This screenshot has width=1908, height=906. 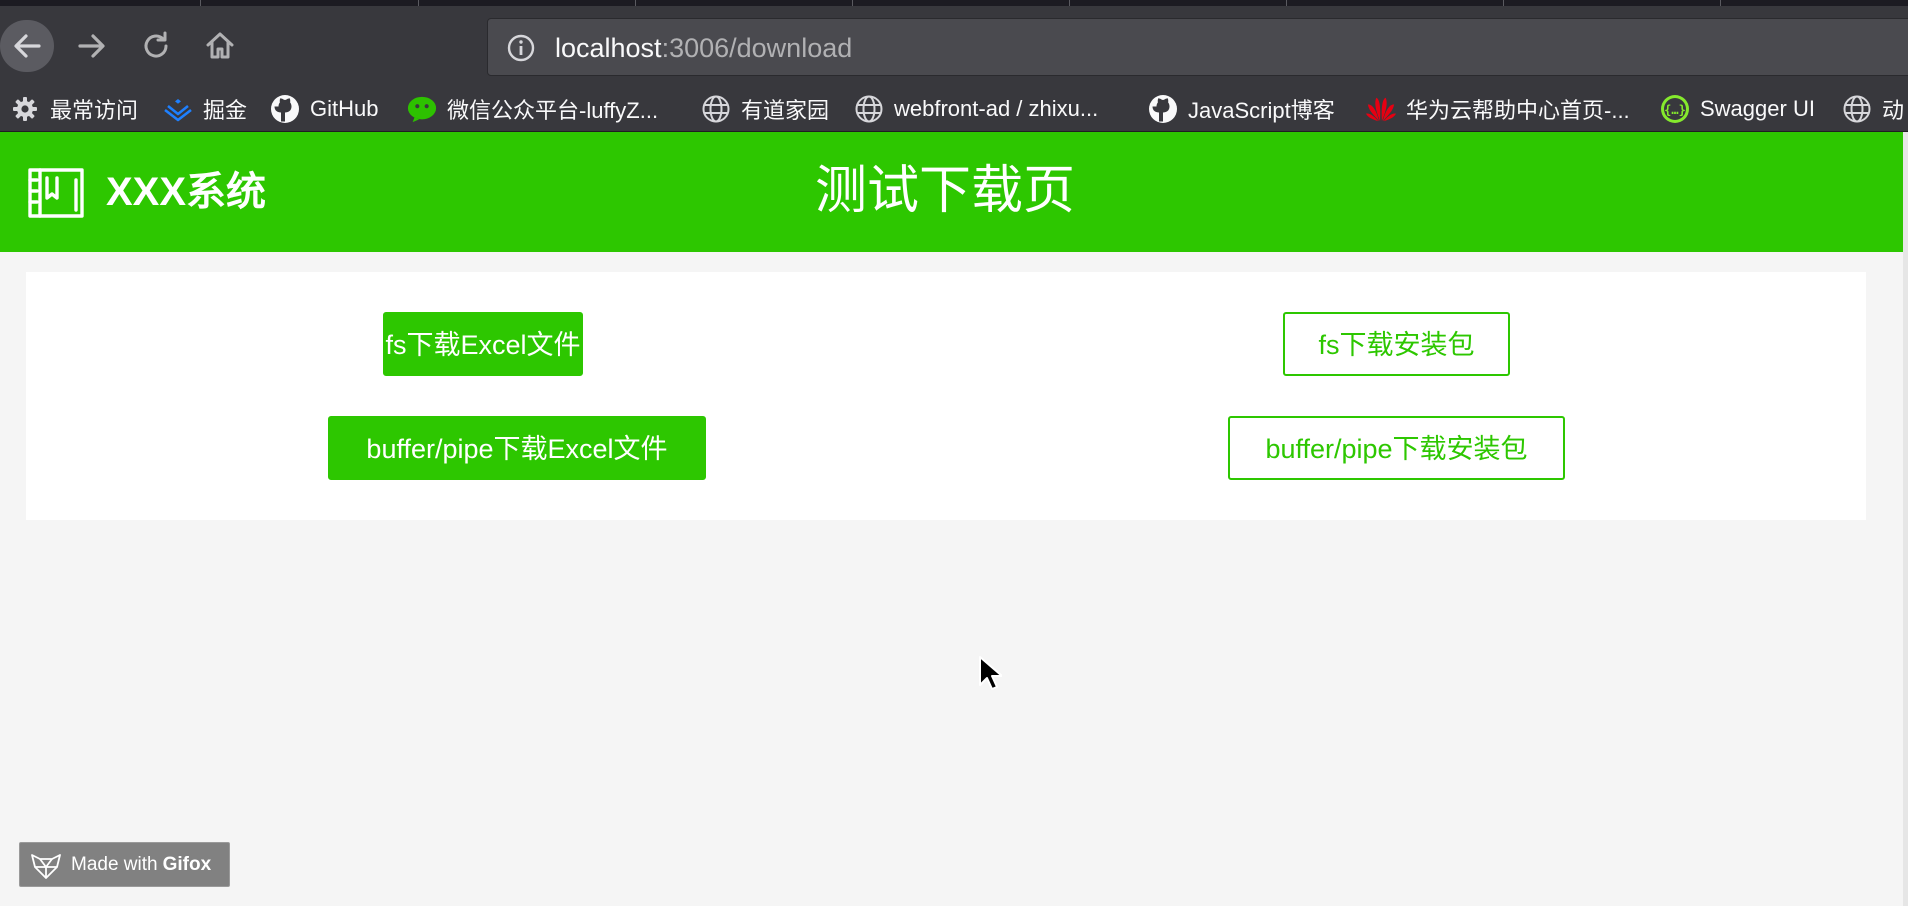 I want to click on address-bar: localhost:3006/download, so click(x=1197, y=47).